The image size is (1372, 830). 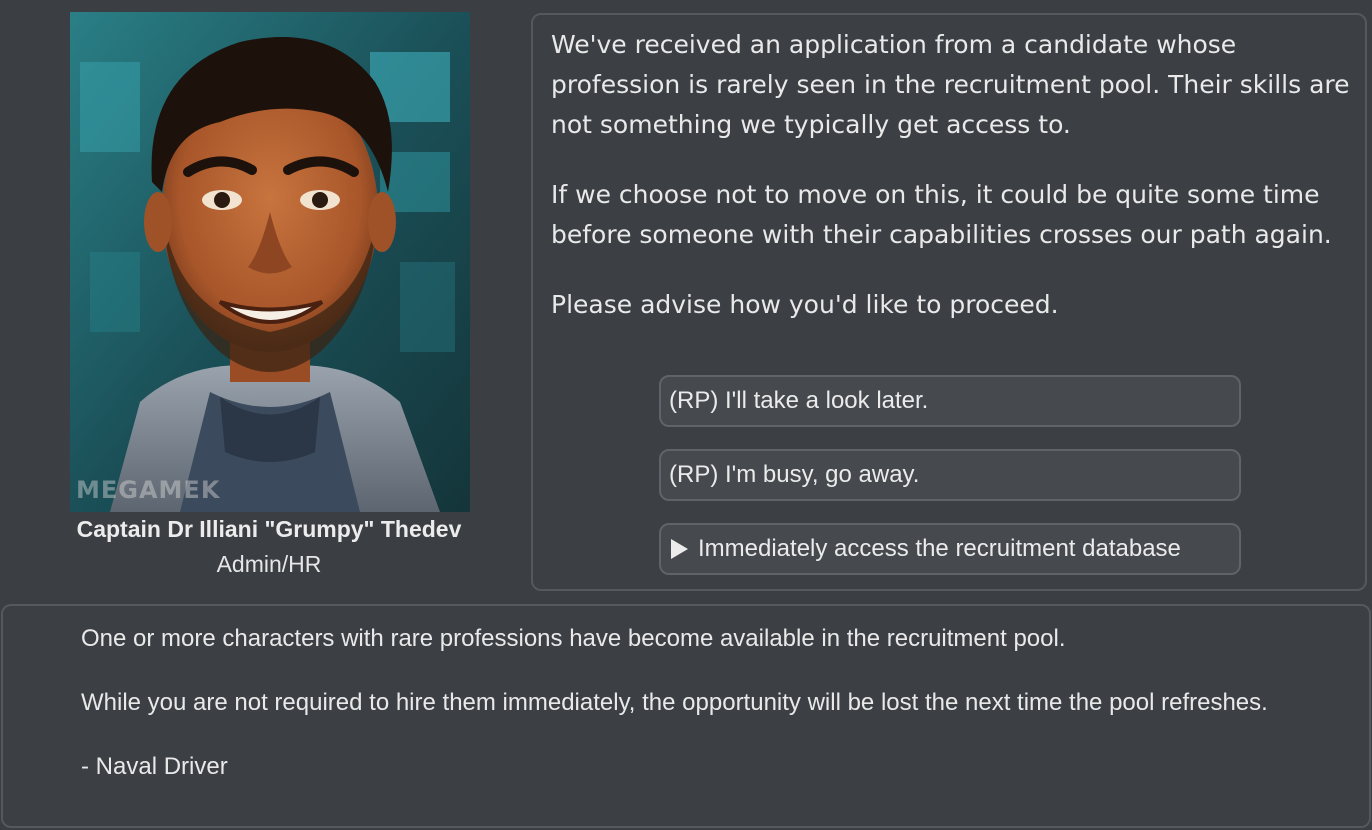 What do you see at coordinates (154, 766) in the screenshot?
I see `info-signature: - Naval Driver` at bounding box center [154, 766].